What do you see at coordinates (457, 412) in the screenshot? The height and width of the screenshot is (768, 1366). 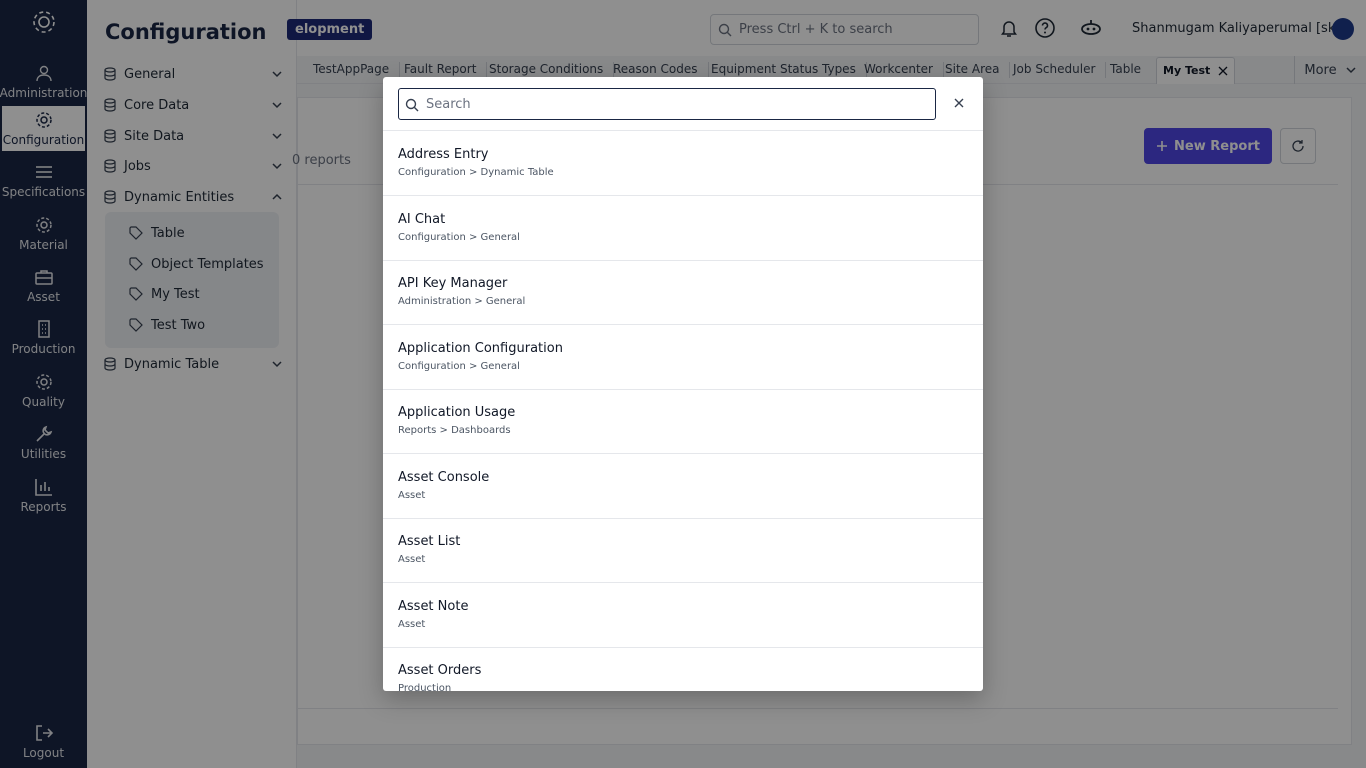 I see `search-result-title: Application Usage` at bounding box center [457, 412].